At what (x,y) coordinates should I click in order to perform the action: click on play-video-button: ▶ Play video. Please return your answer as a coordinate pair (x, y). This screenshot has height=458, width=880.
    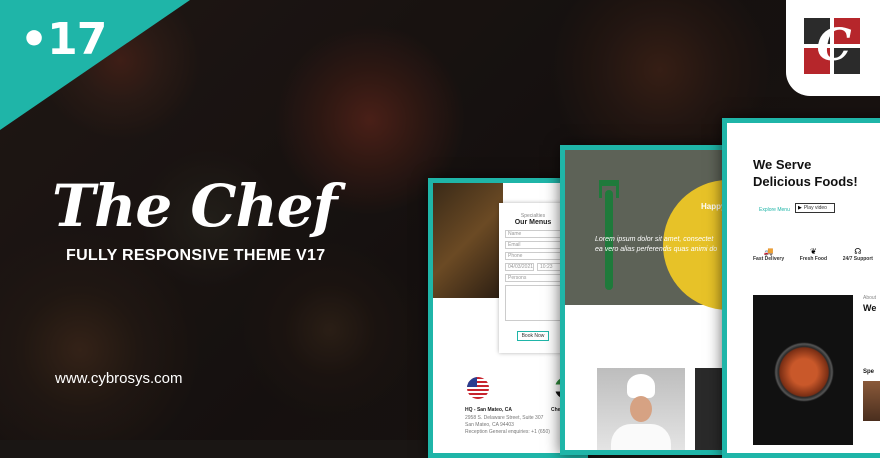
    Looking at the image, I should click on (815, 208).